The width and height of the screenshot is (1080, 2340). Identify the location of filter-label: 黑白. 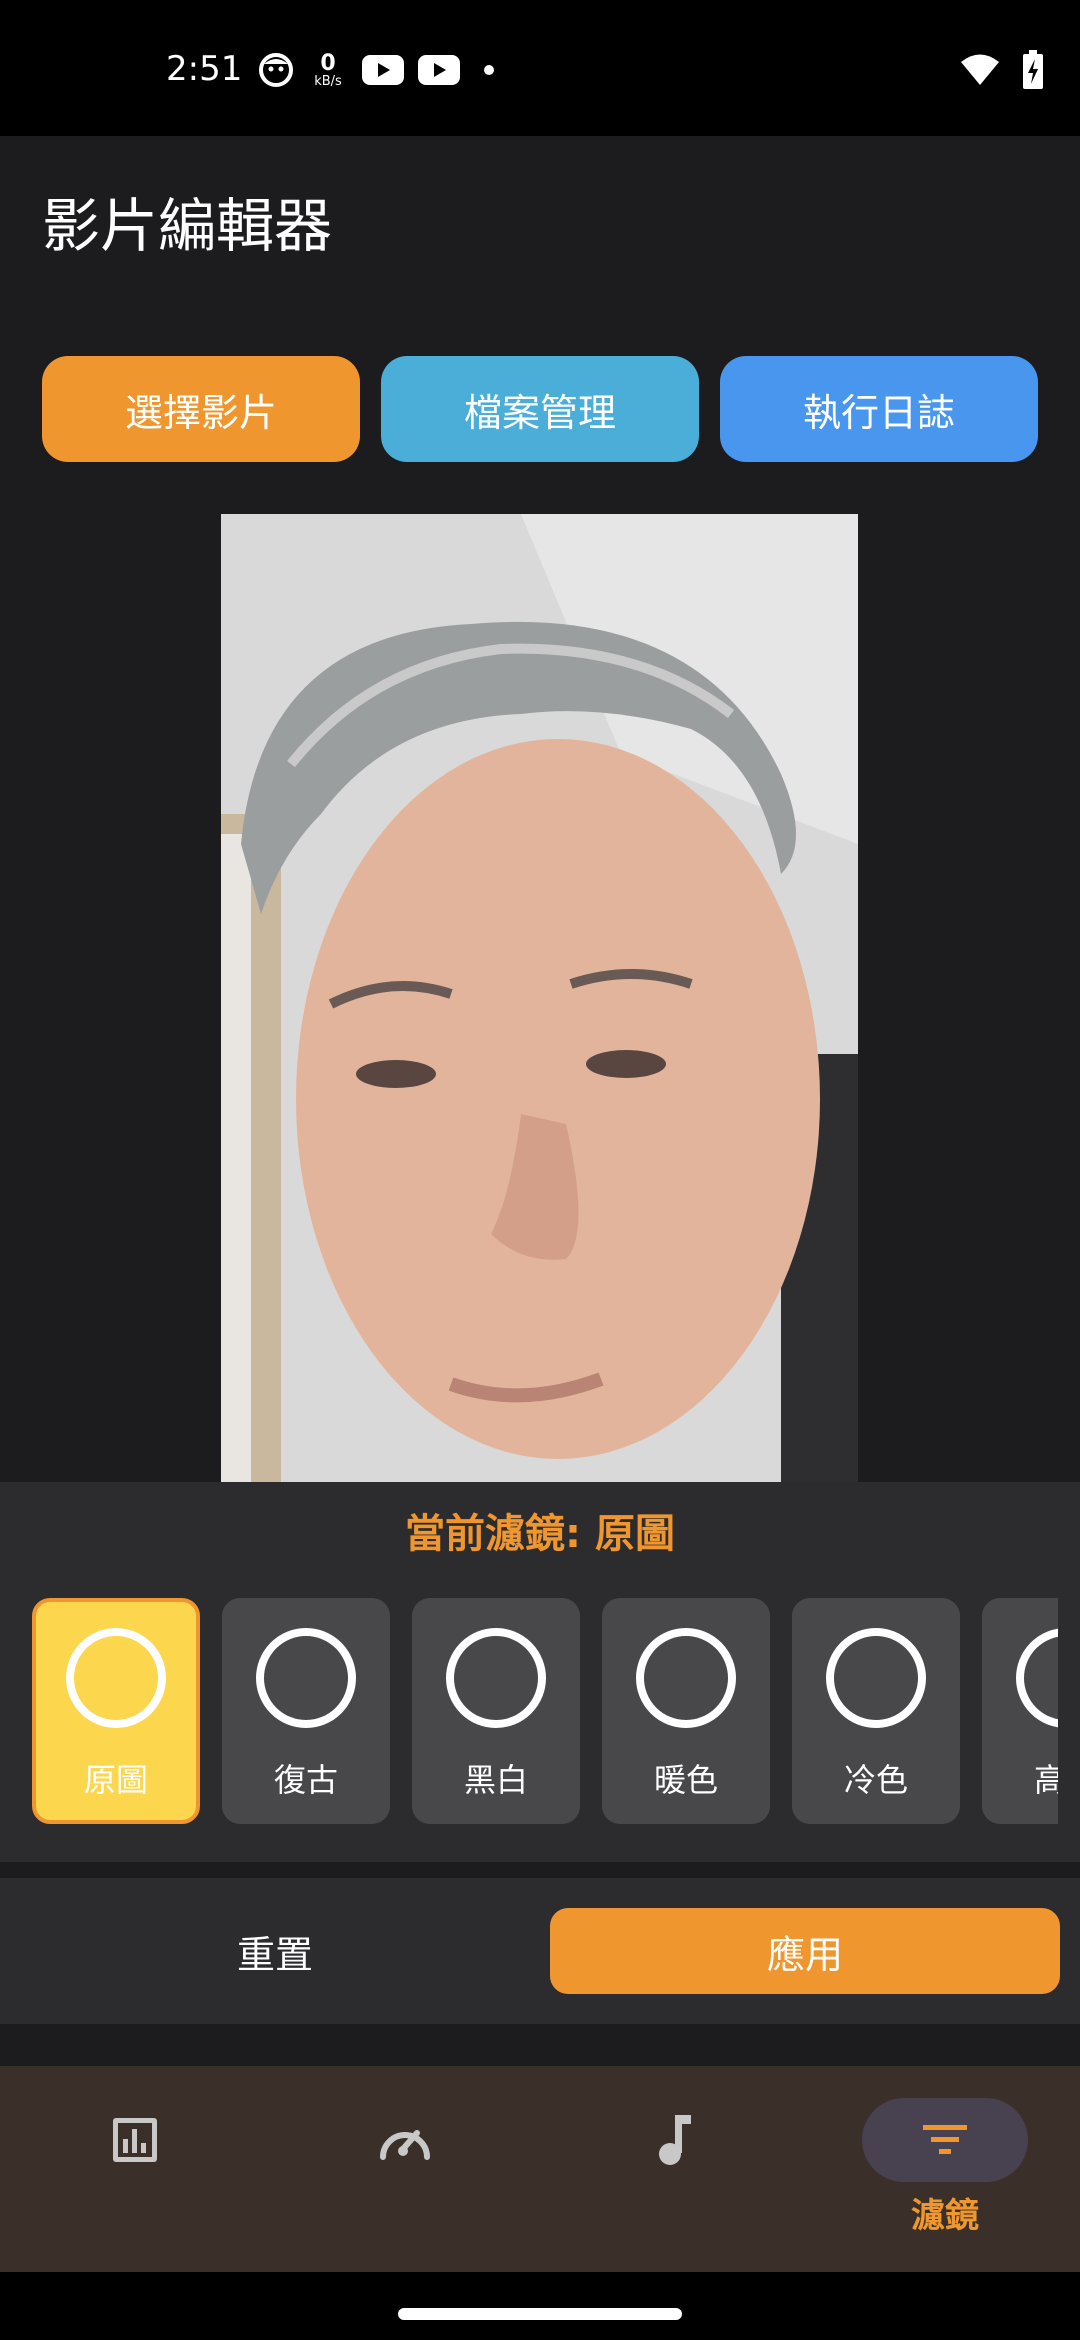
(495, 1780).